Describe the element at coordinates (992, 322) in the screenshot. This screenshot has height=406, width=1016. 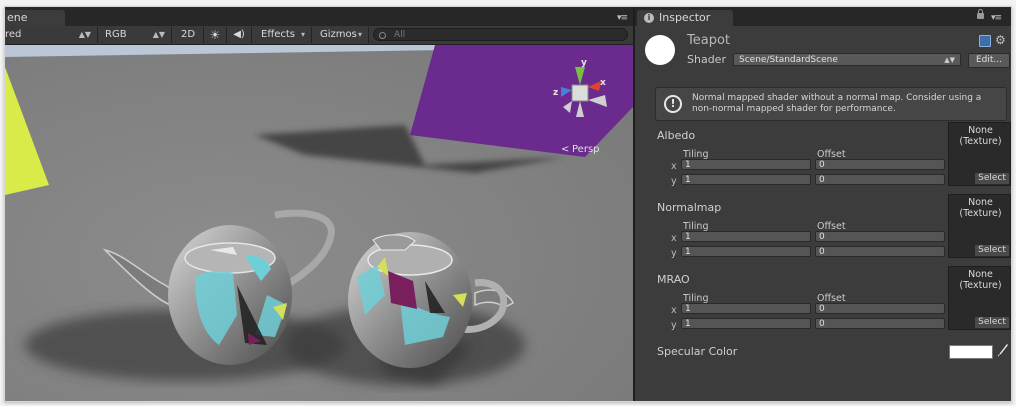
I see `mrao-select-button: Select` at that location.